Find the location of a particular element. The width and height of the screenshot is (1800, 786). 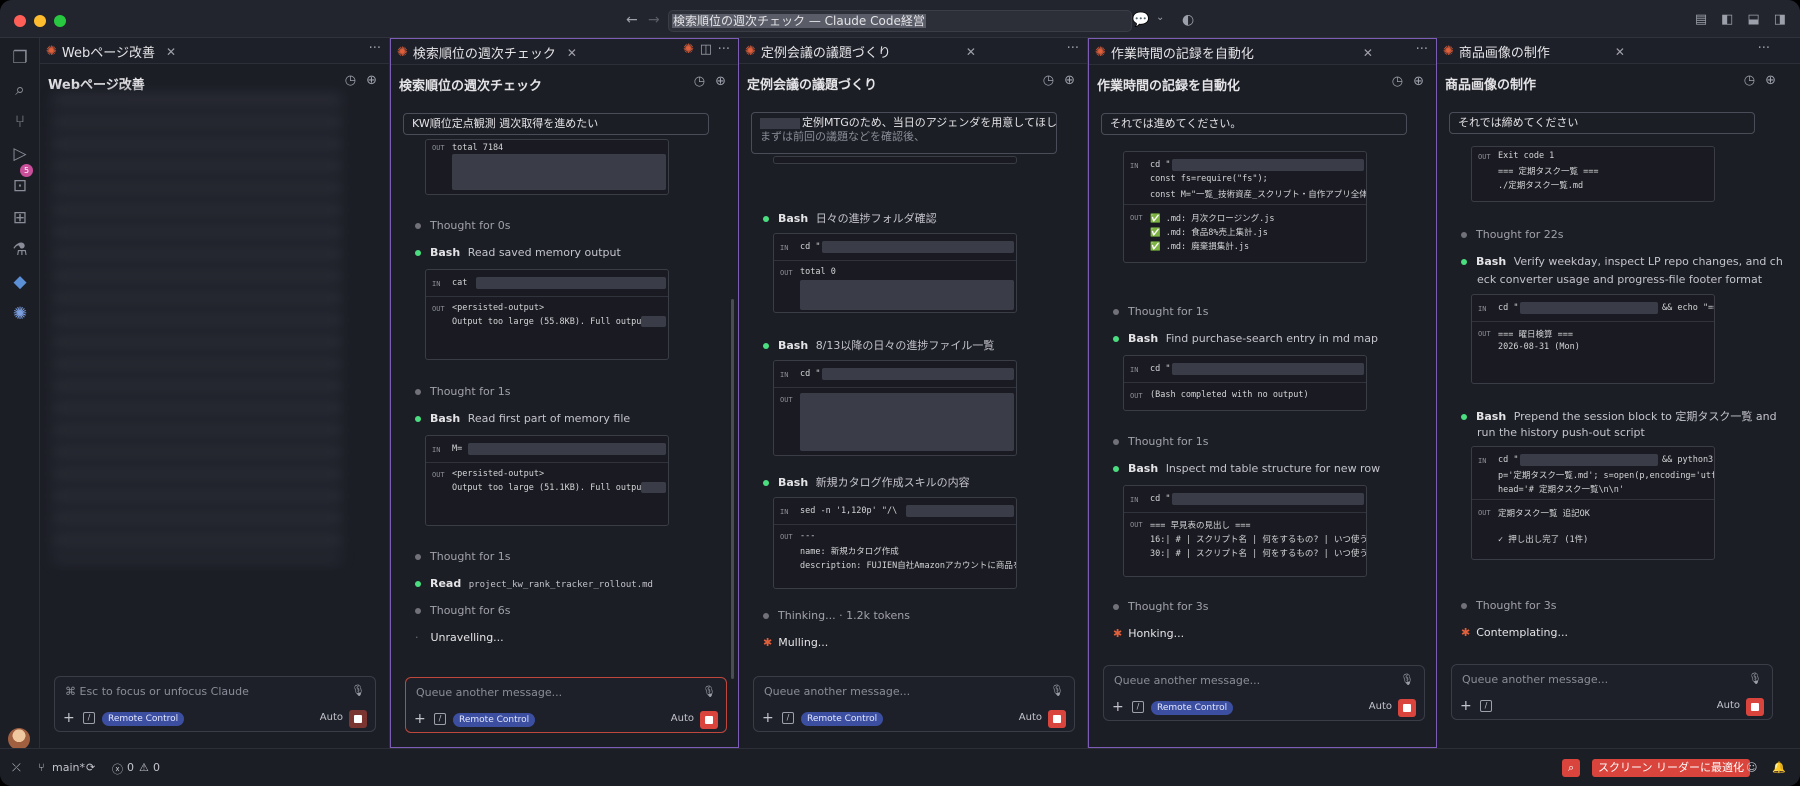

bash-row: Bash Read saved memory output is located at coordinates (518, 252).